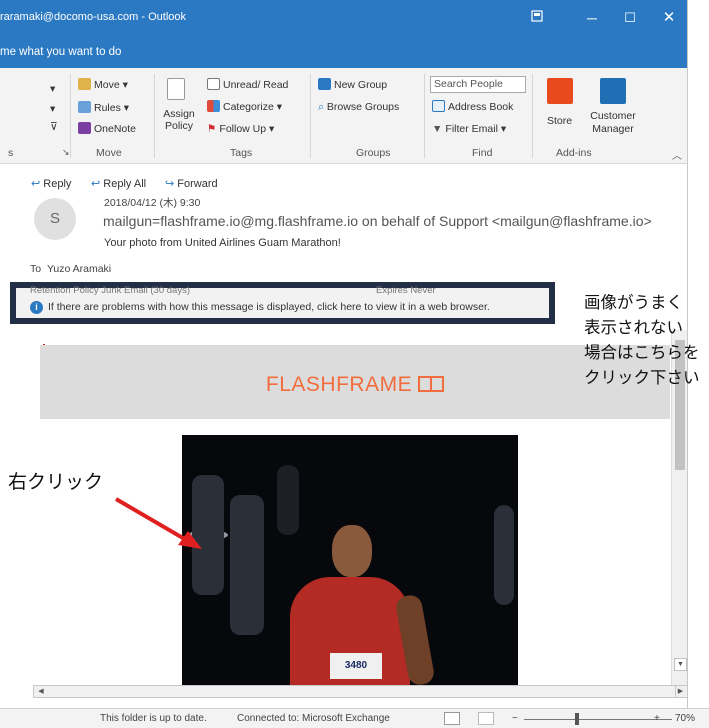  What do you see at coordinates (486, 718) in the screenshot?
I see `reading-view-icon` at bounding box center [486, 718].